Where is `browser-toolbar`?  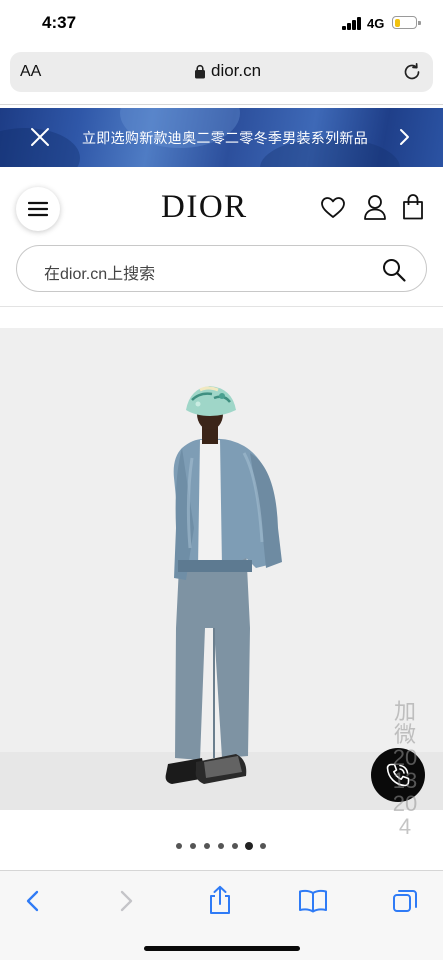
browser-toolbar is located at coordinates (221, 915).